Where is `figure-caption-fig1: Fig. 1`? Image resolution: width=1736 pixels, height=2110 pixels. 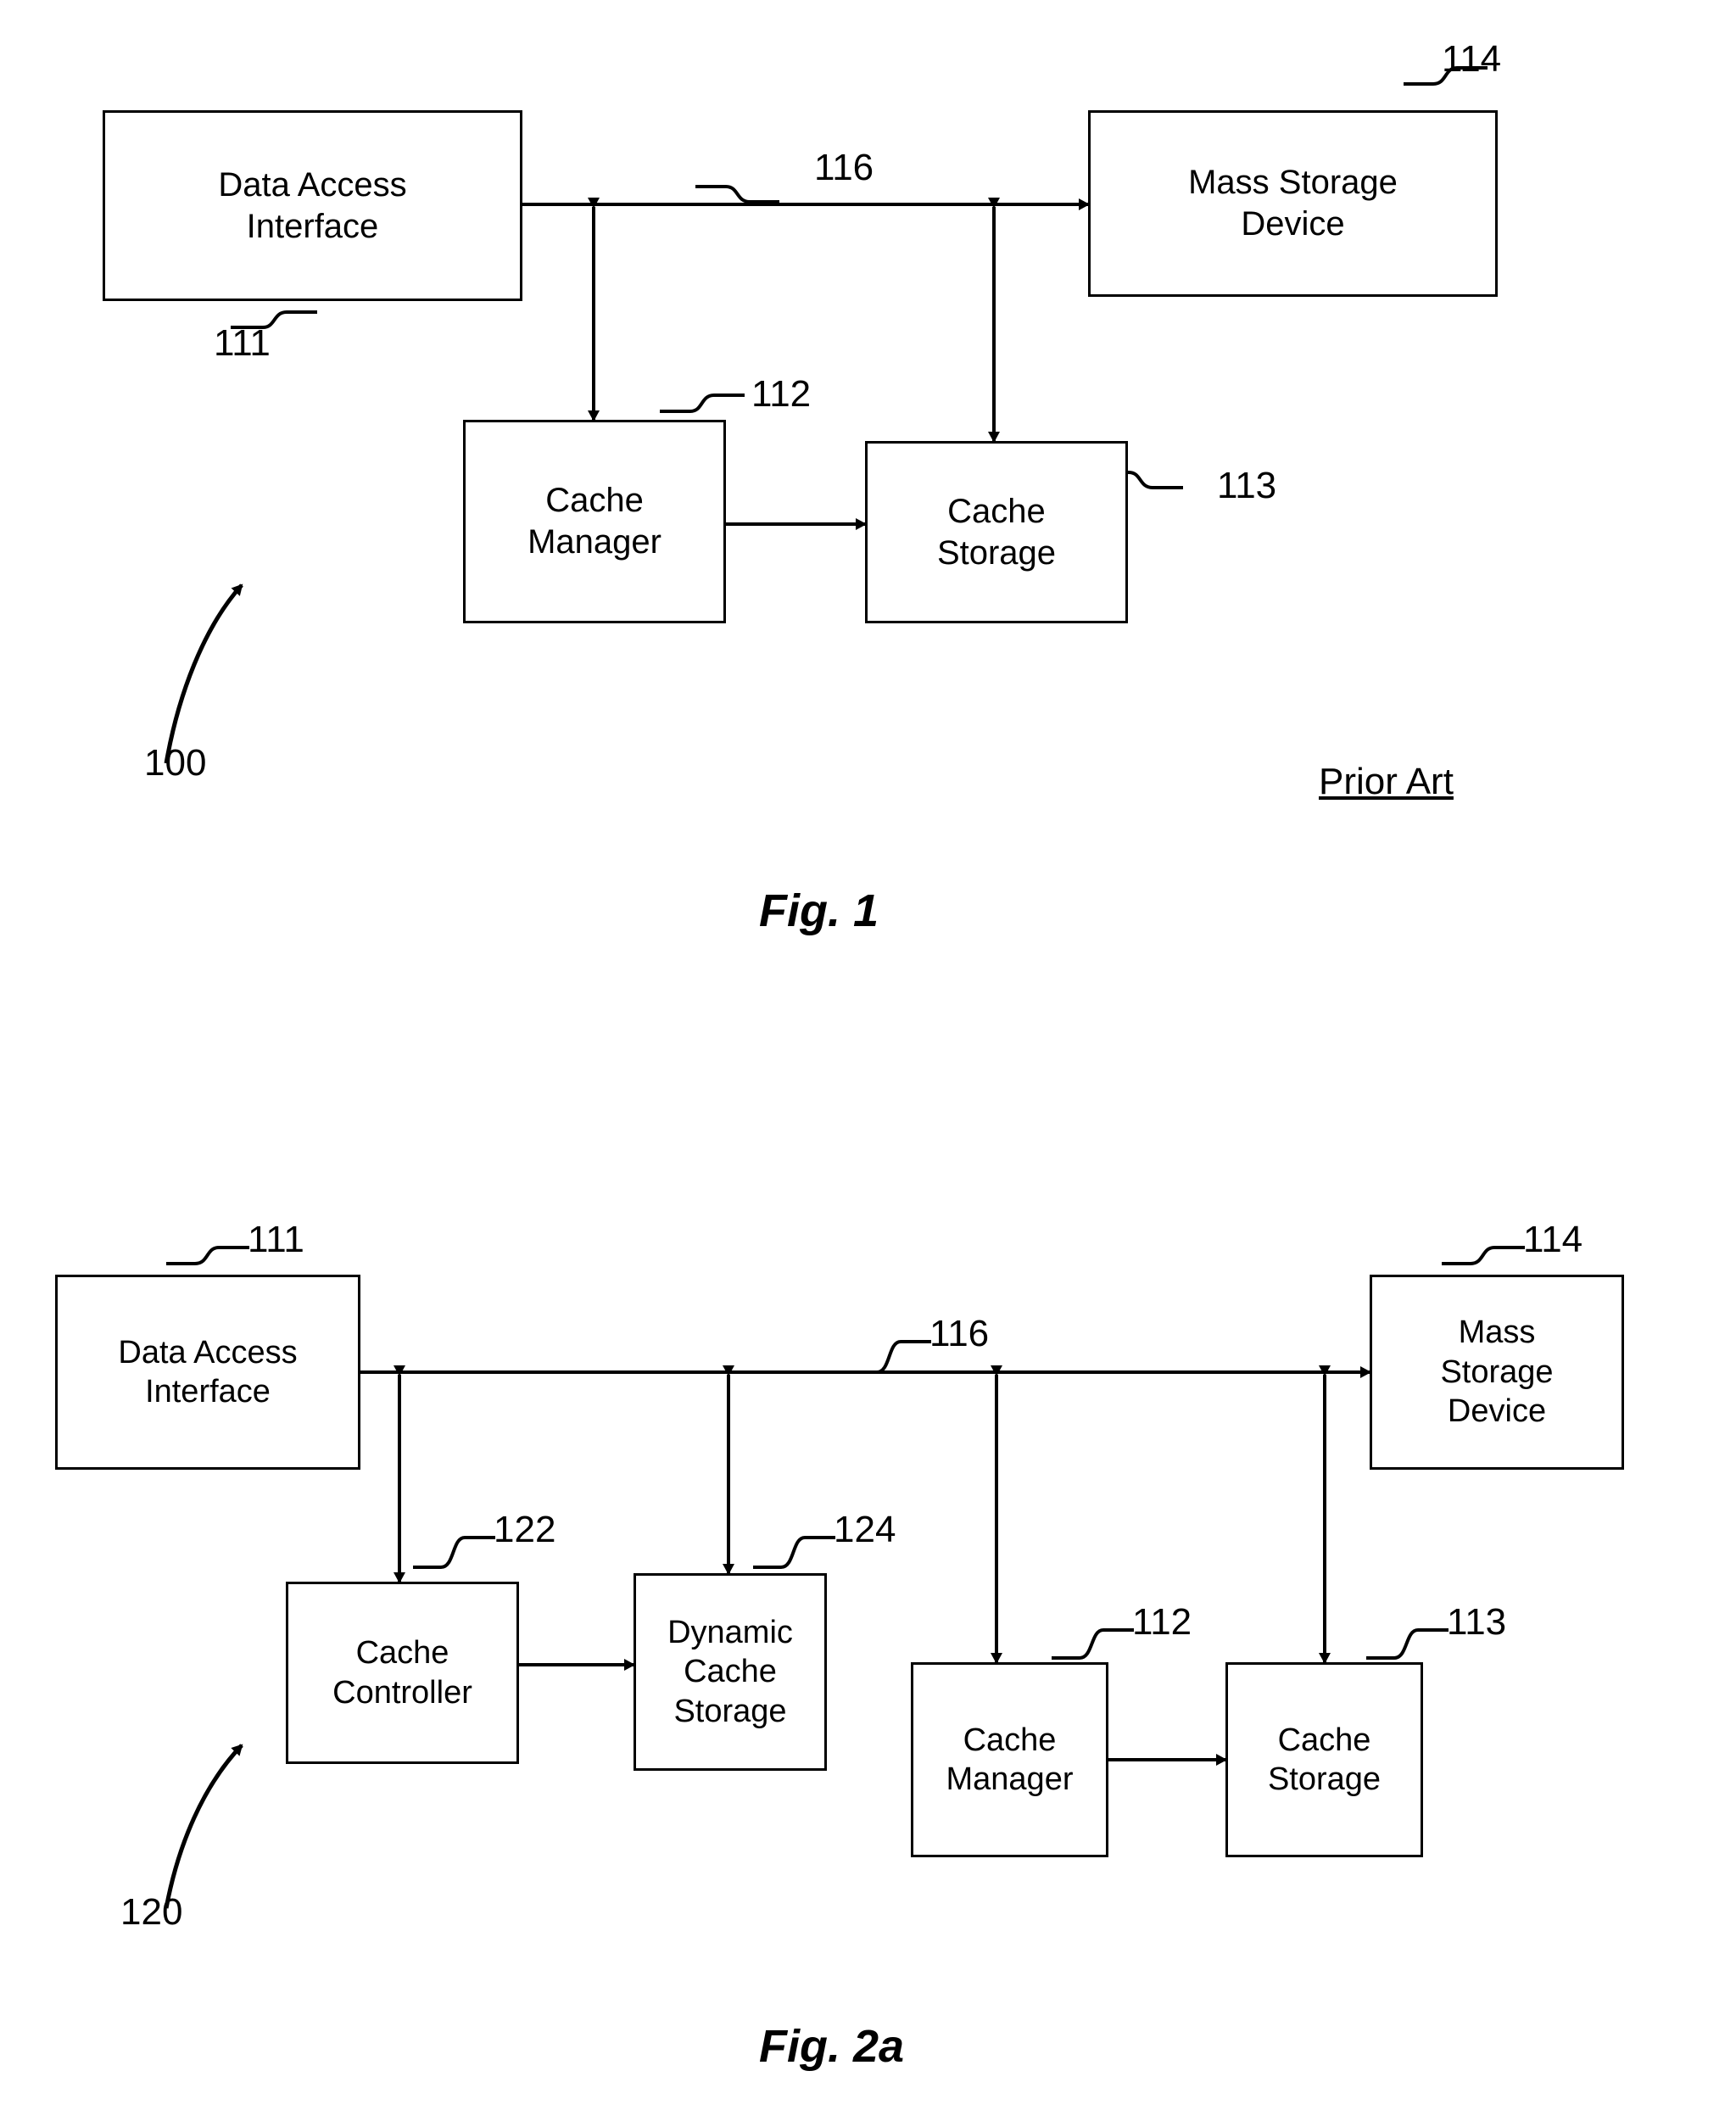
figure-caption-fig1: Fig. 1 is located at coordinates (819, 910).